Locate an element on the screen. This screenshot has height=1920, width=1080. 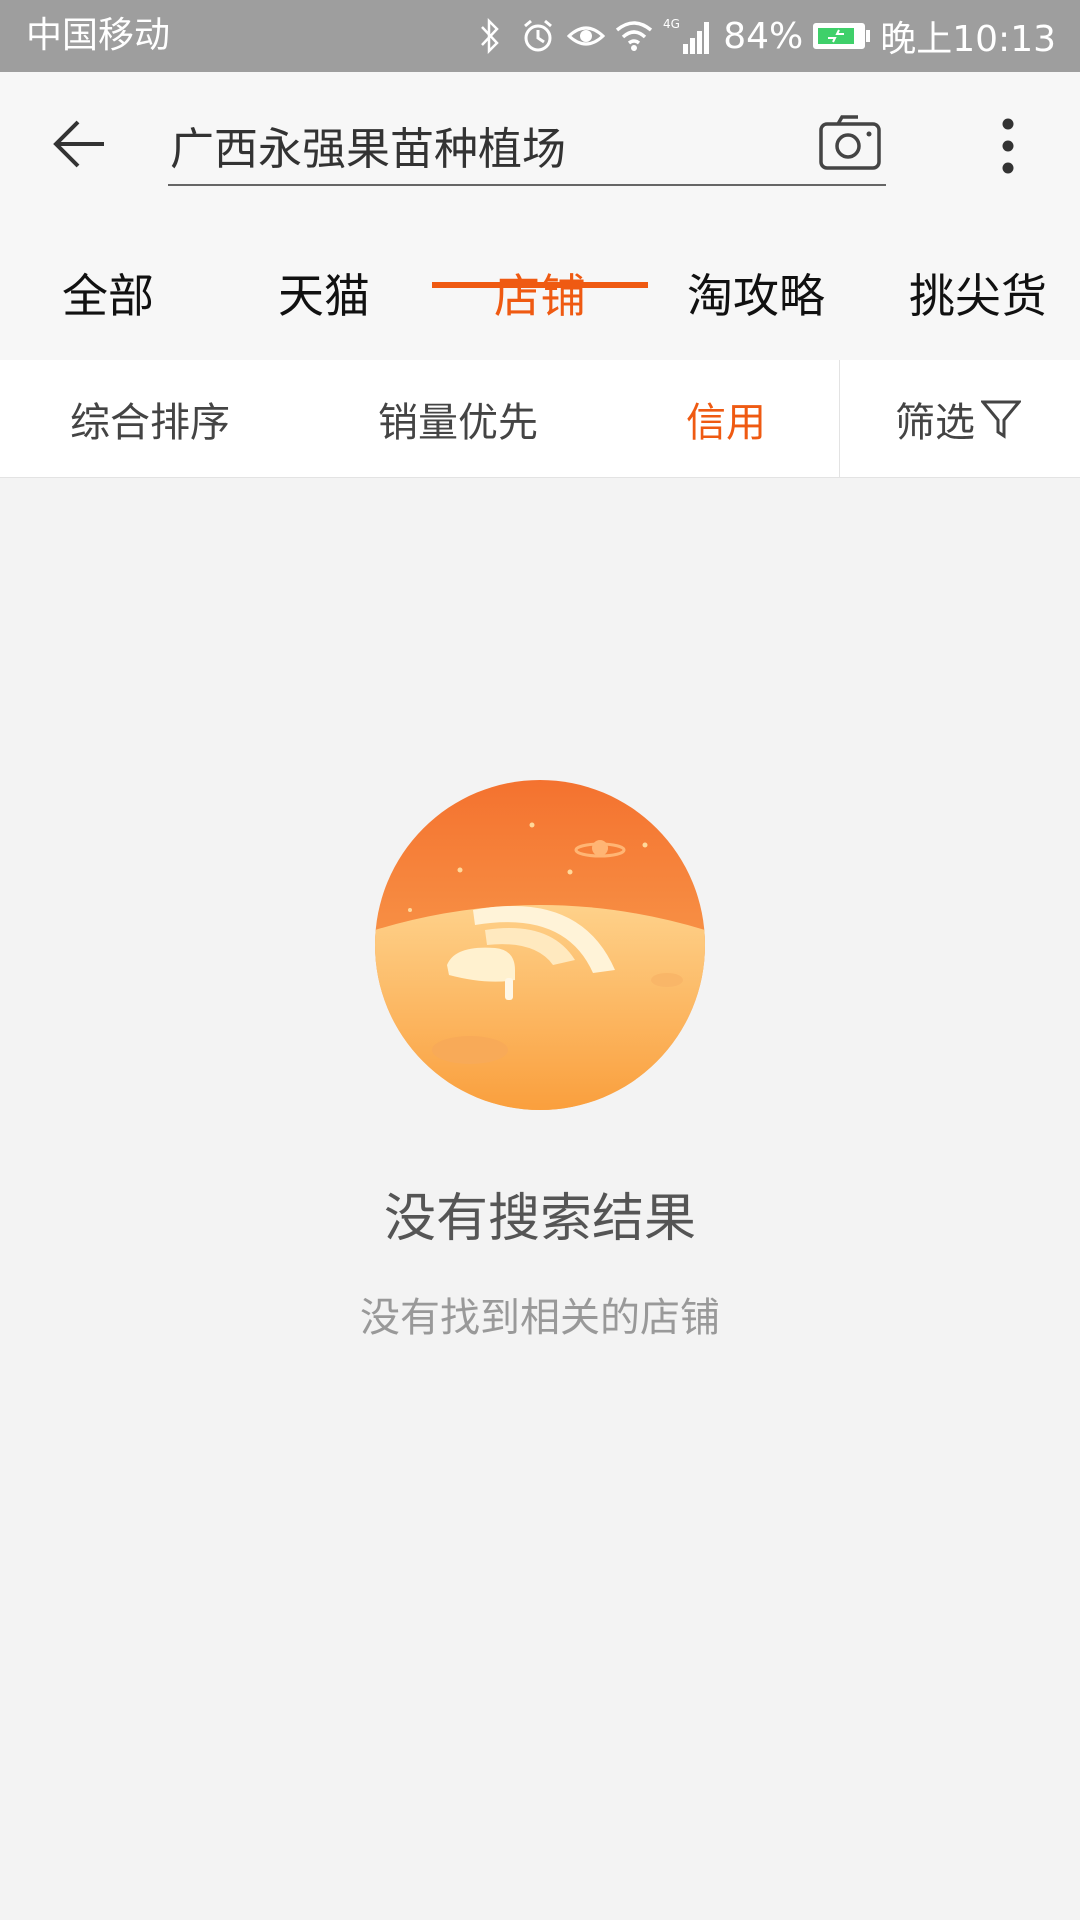
more-vertical-icon is located at coordinates (1008, 146).